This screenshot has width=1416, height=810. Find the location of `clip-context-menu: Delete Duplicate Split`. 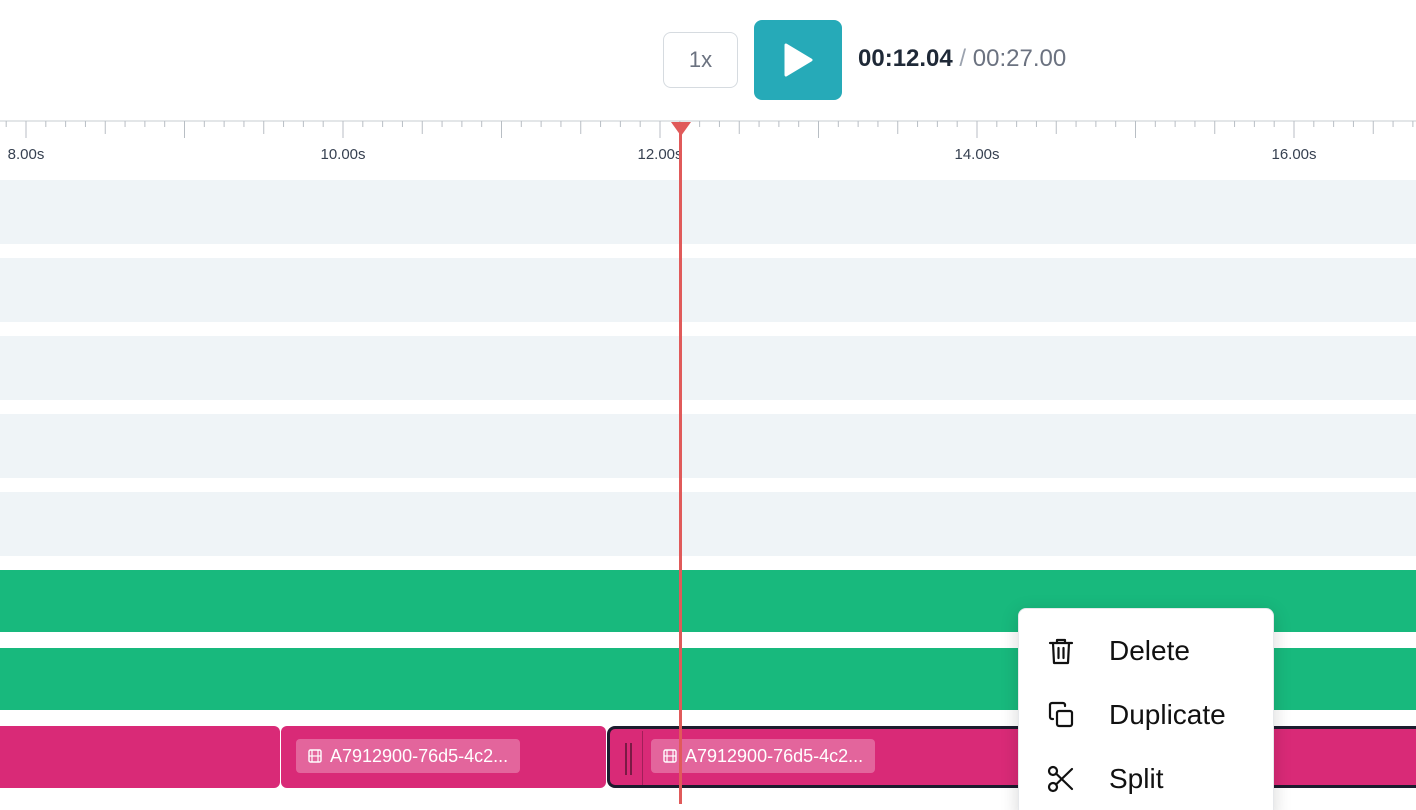

clip-context-menu: Delete Duplicate Split is located at coordinates (1146, 709).